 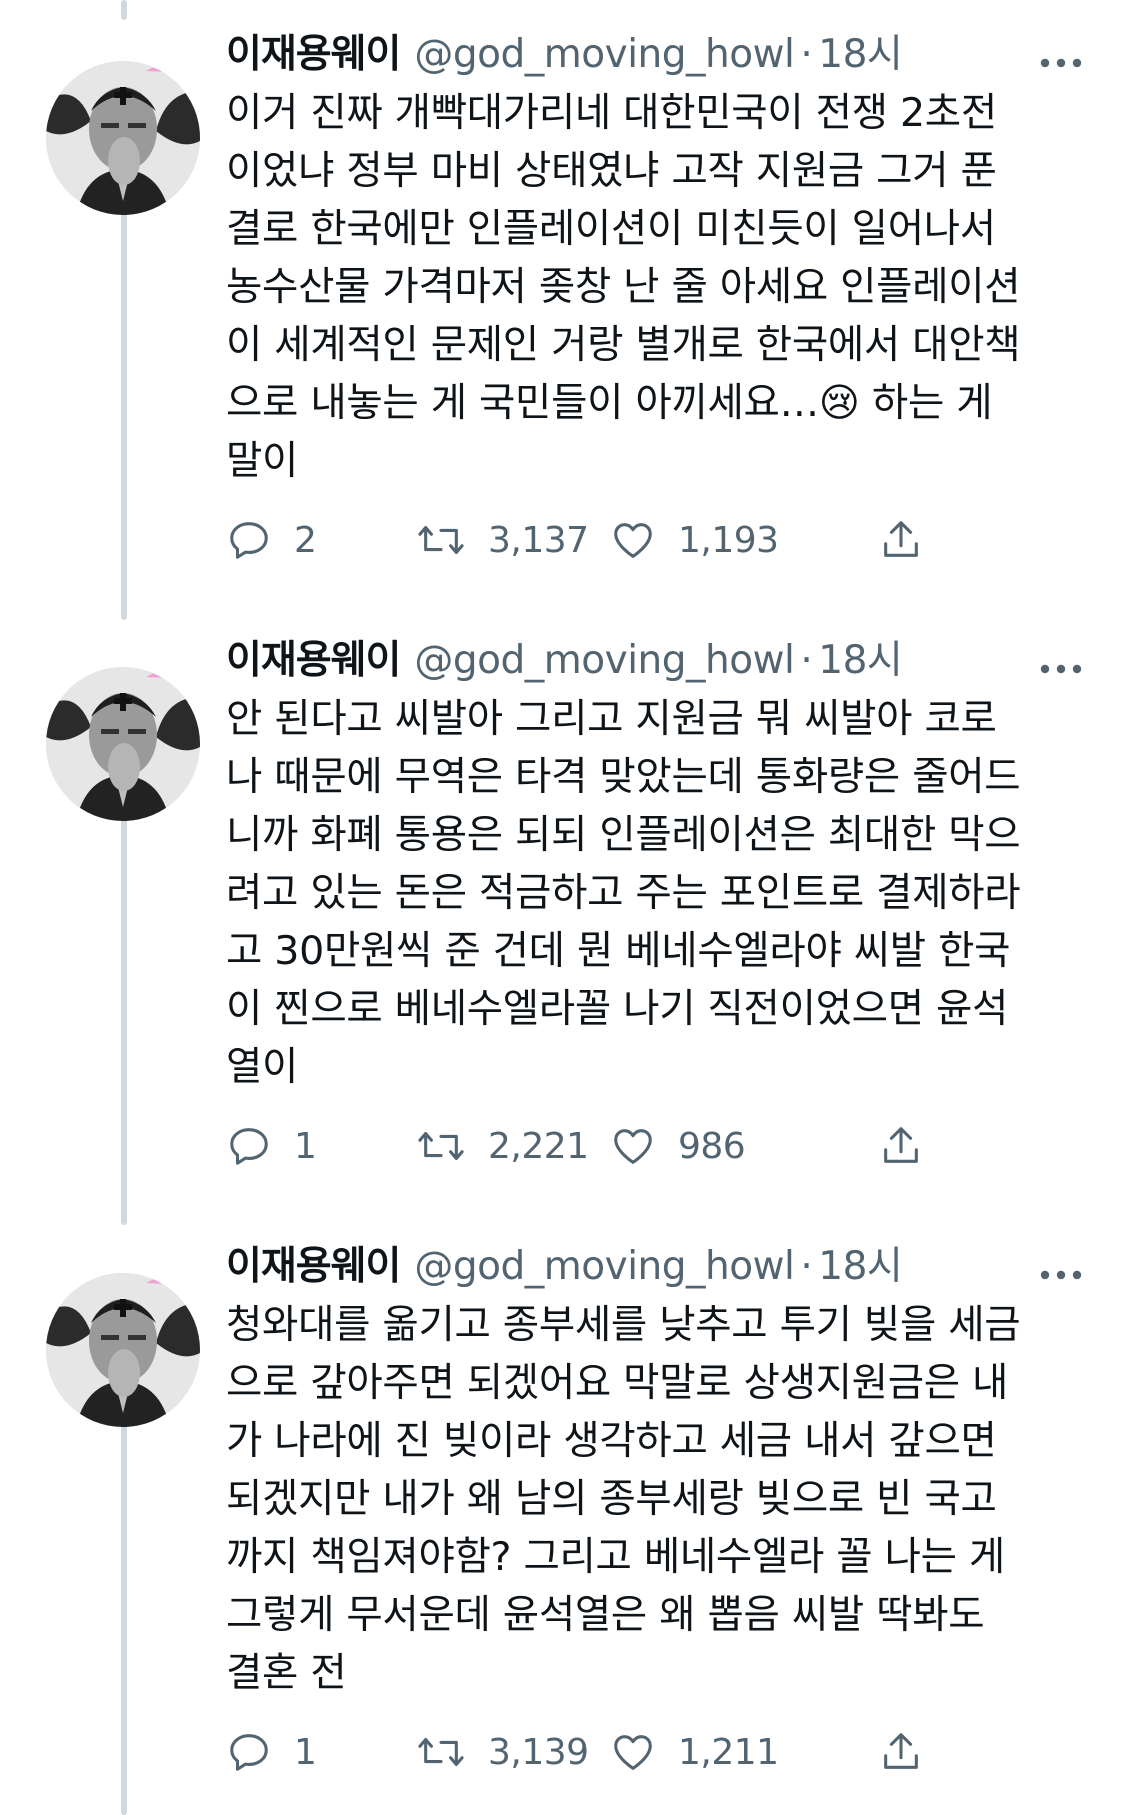 I want to click on tweet-text-line: 가 나라에 진 빚이라 생각하고 세금 내서 갚으면, so click(x=611, y=1441).